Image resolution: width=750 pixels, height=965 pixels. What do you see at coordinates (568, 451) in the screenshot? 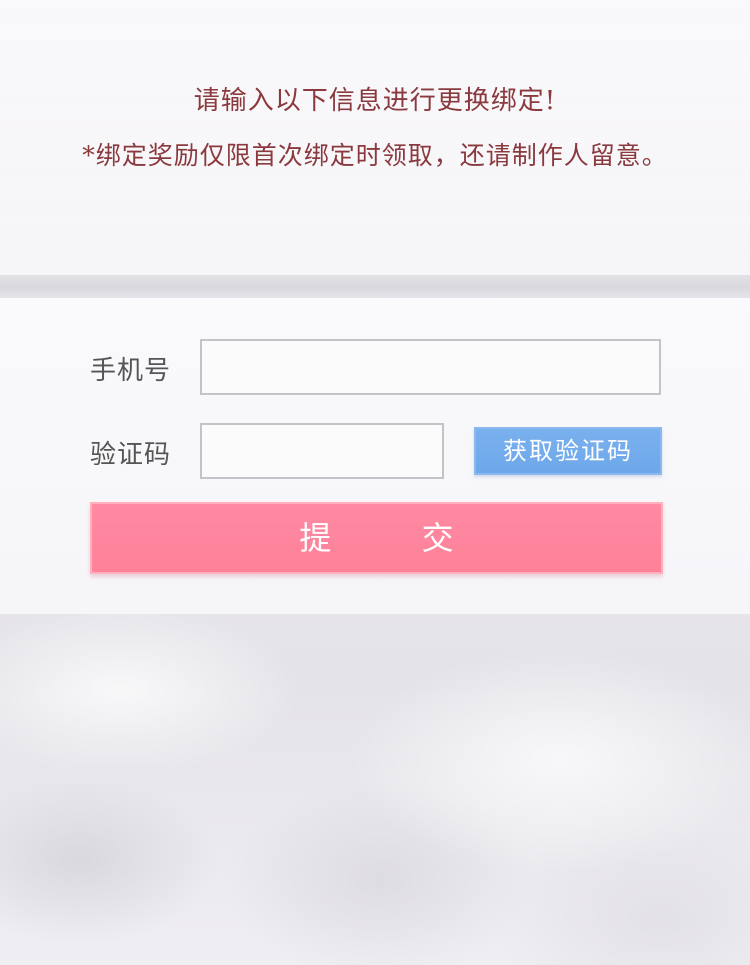
I see `get-code-button: 获取验证码` at bounding box center [568, 451].